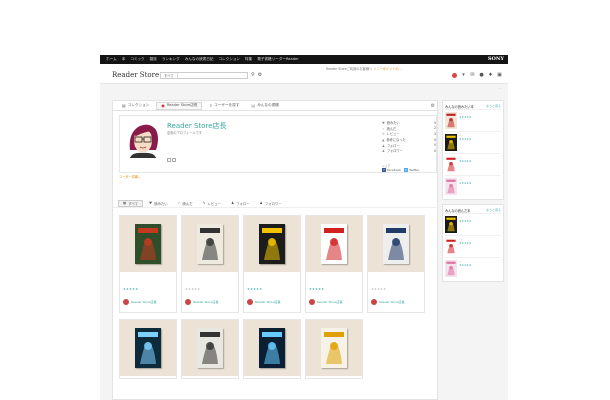 The image size is (610, 400). I want to click on top-nav-item: ホーム, so click(111, 59).